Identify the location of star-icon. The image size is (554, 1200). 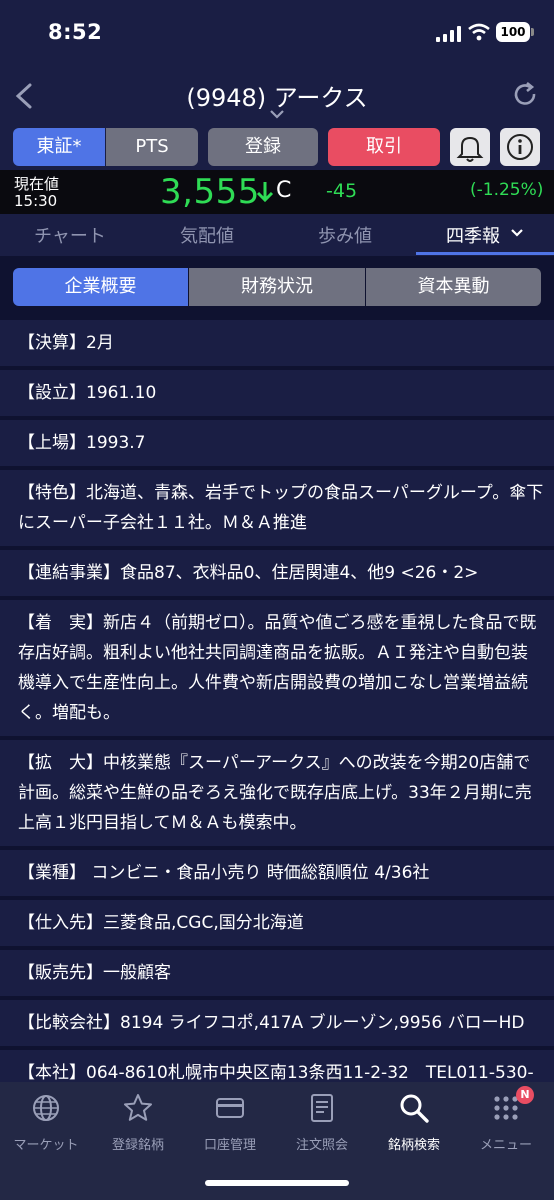
(138, 1107).